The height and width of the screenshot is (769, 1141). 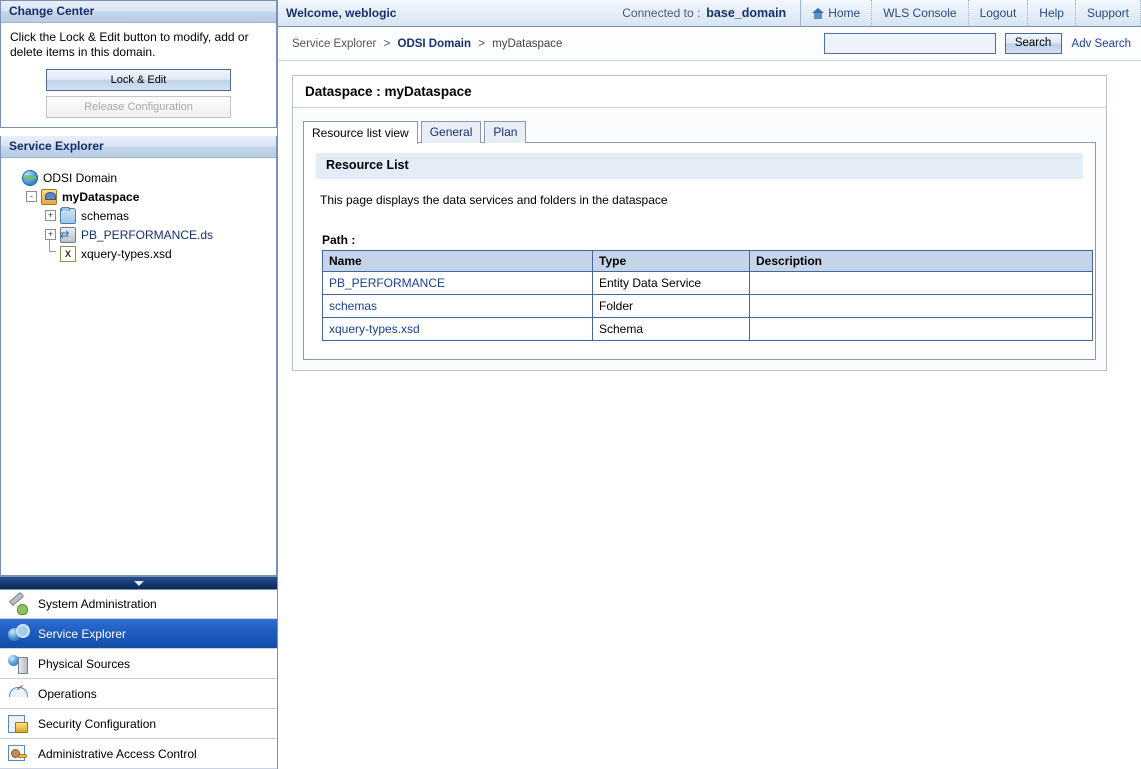 I want to click on top-nav-links: Home WLS Console Logout Help Support, so click(x=970, y=13).